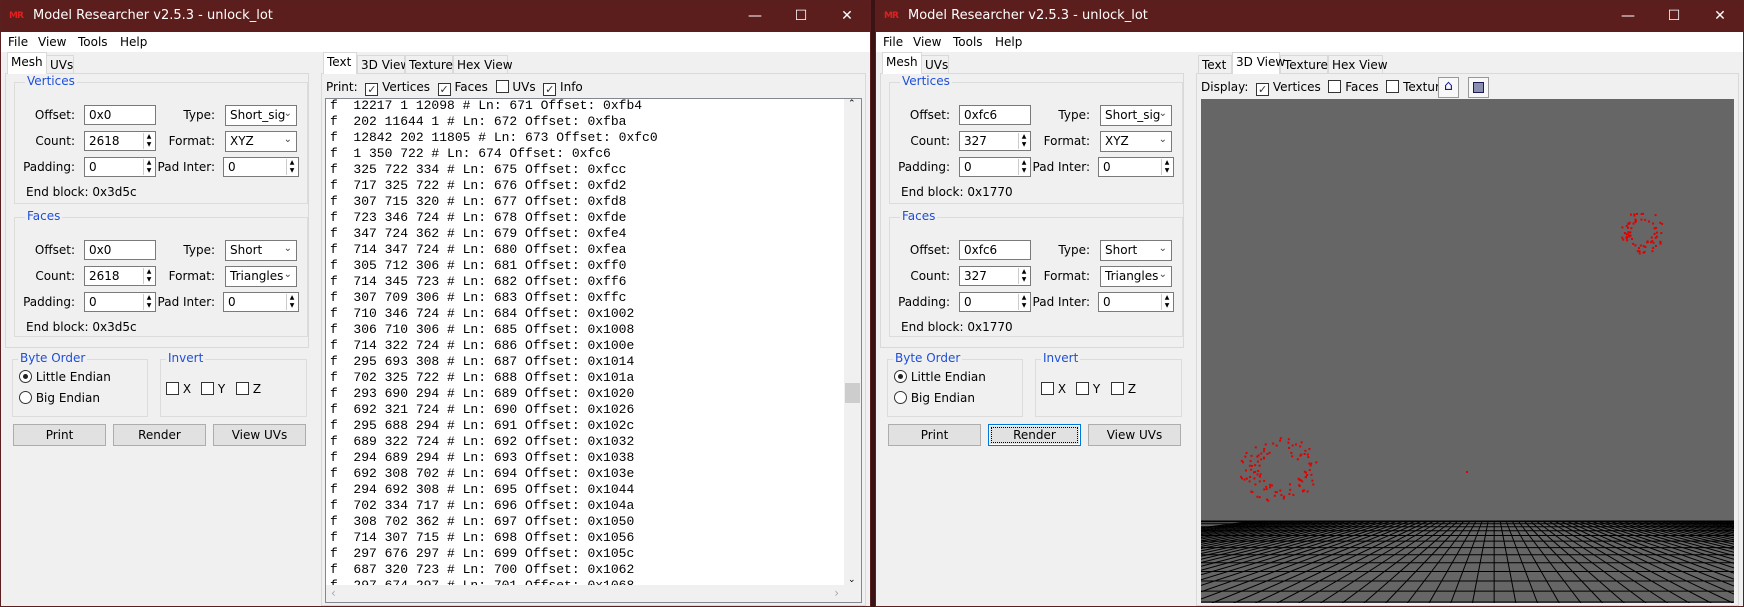  I want to click on faces-offset-input: 0xfc6, so click(995, 250).